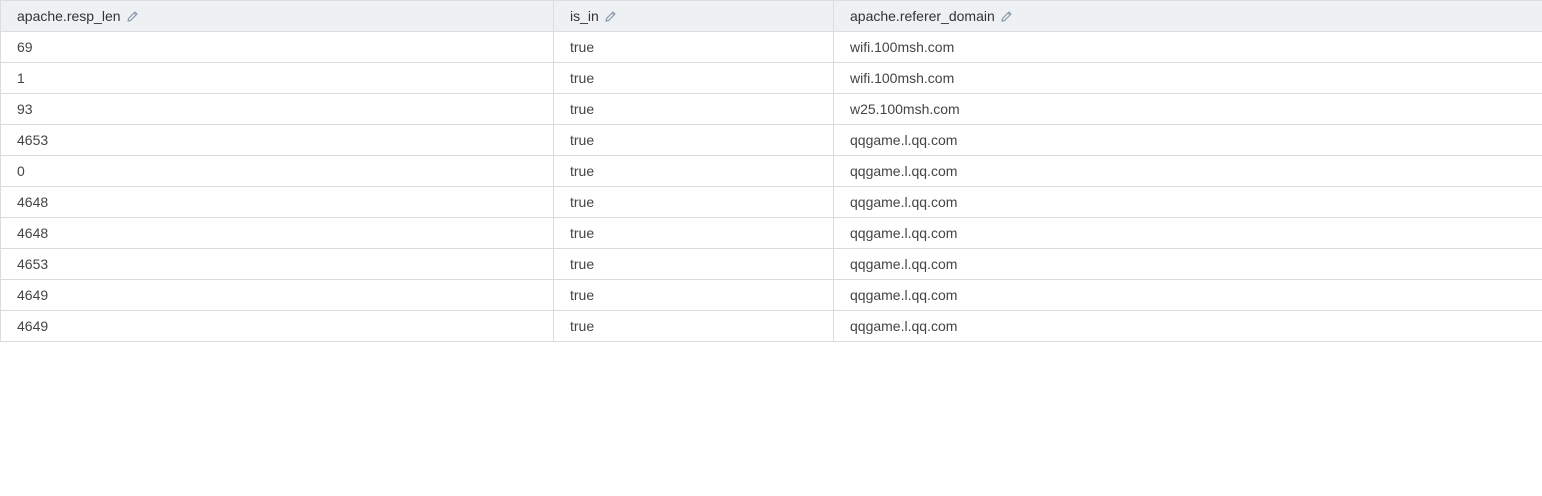 Image resolution: width=1542 pixels, height=496 pixels. Describe the element at coordinates (922, 16) in the screenshot. I see `column-header-label: apache.referer_domain` at that location.